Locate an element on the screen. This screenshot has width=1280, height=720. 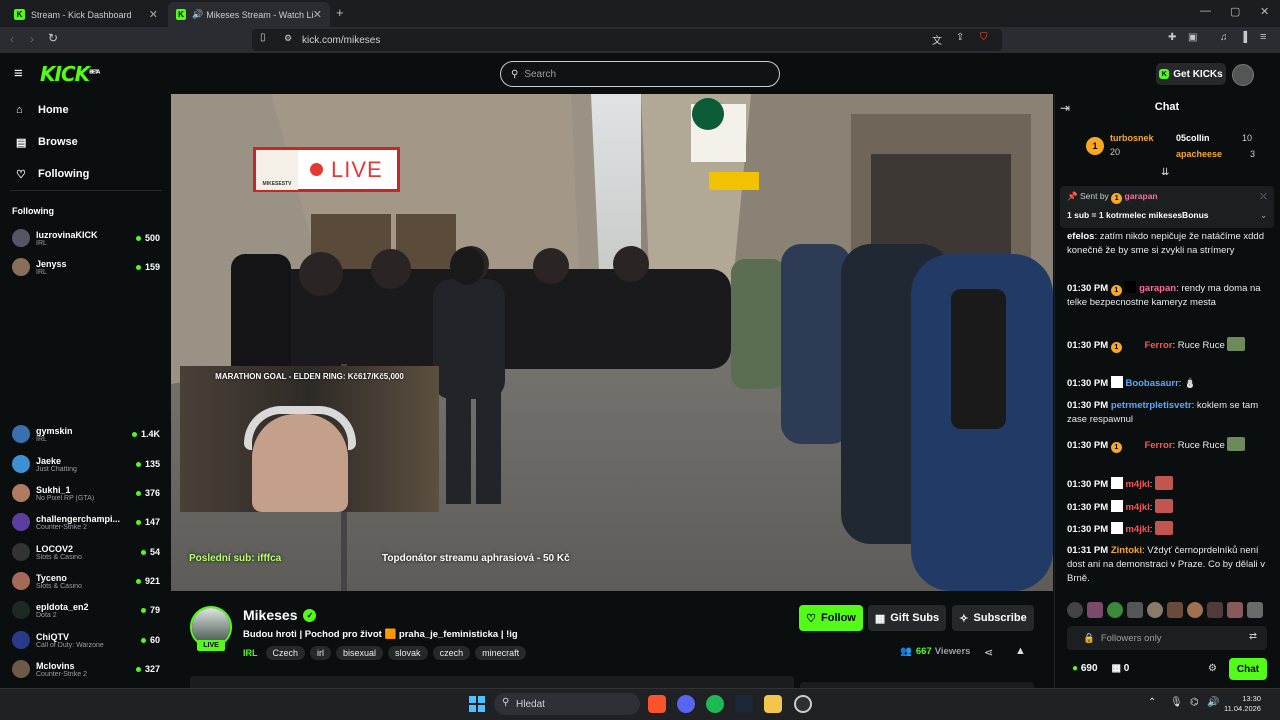
reload-icon: ↻ is located at coordinates (53, 38).